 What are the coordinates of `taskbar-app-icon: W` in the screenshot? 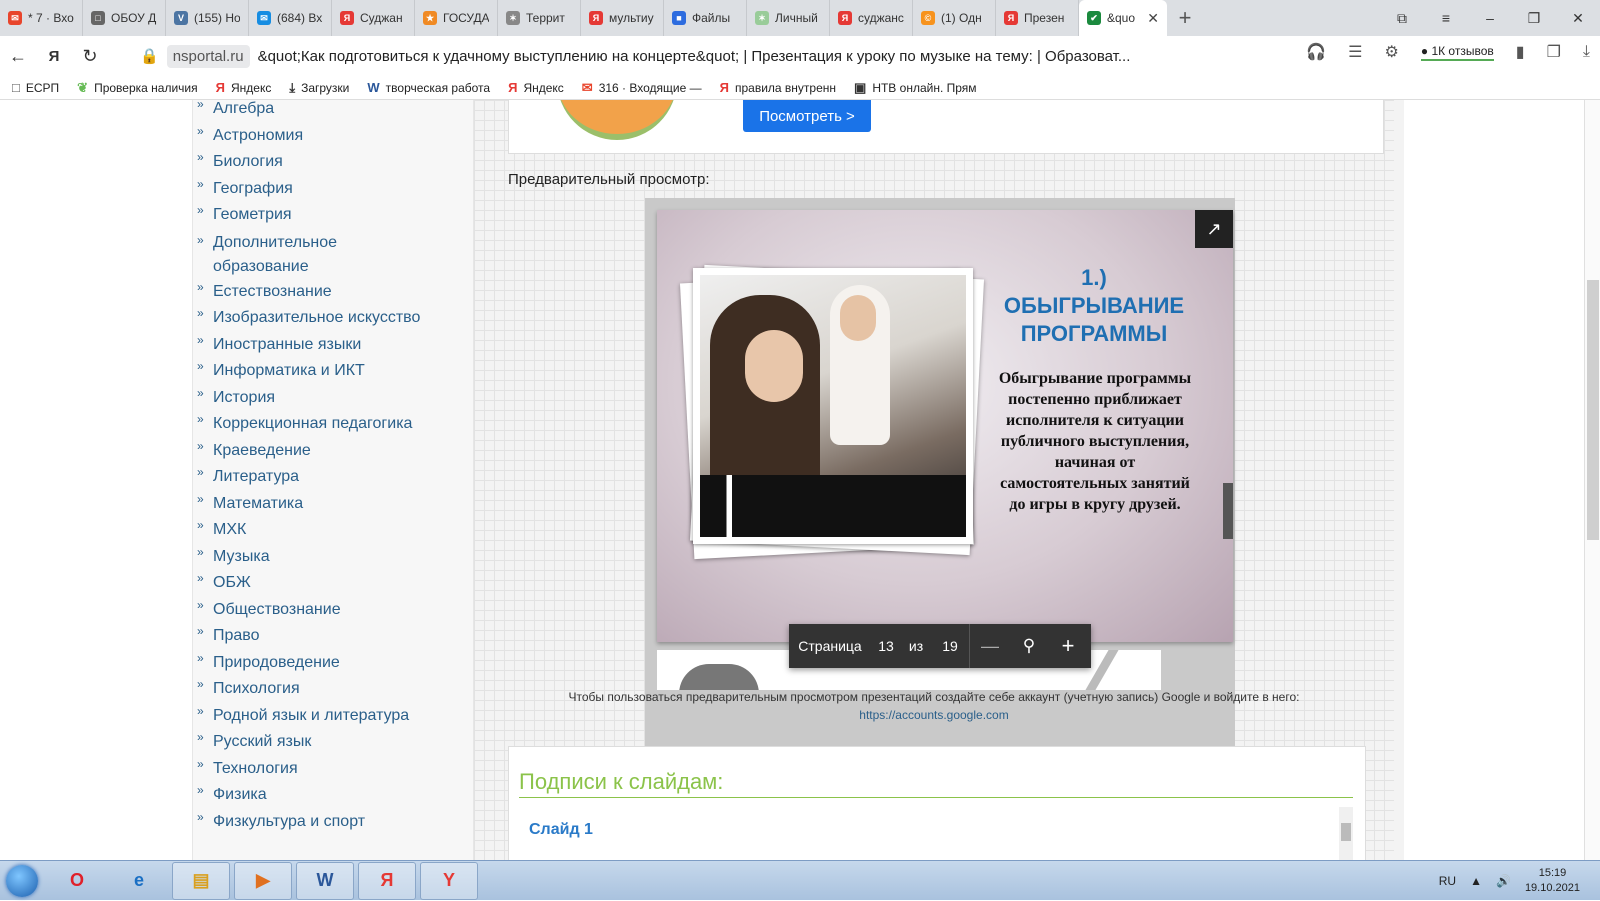 It's located at (325, 880).